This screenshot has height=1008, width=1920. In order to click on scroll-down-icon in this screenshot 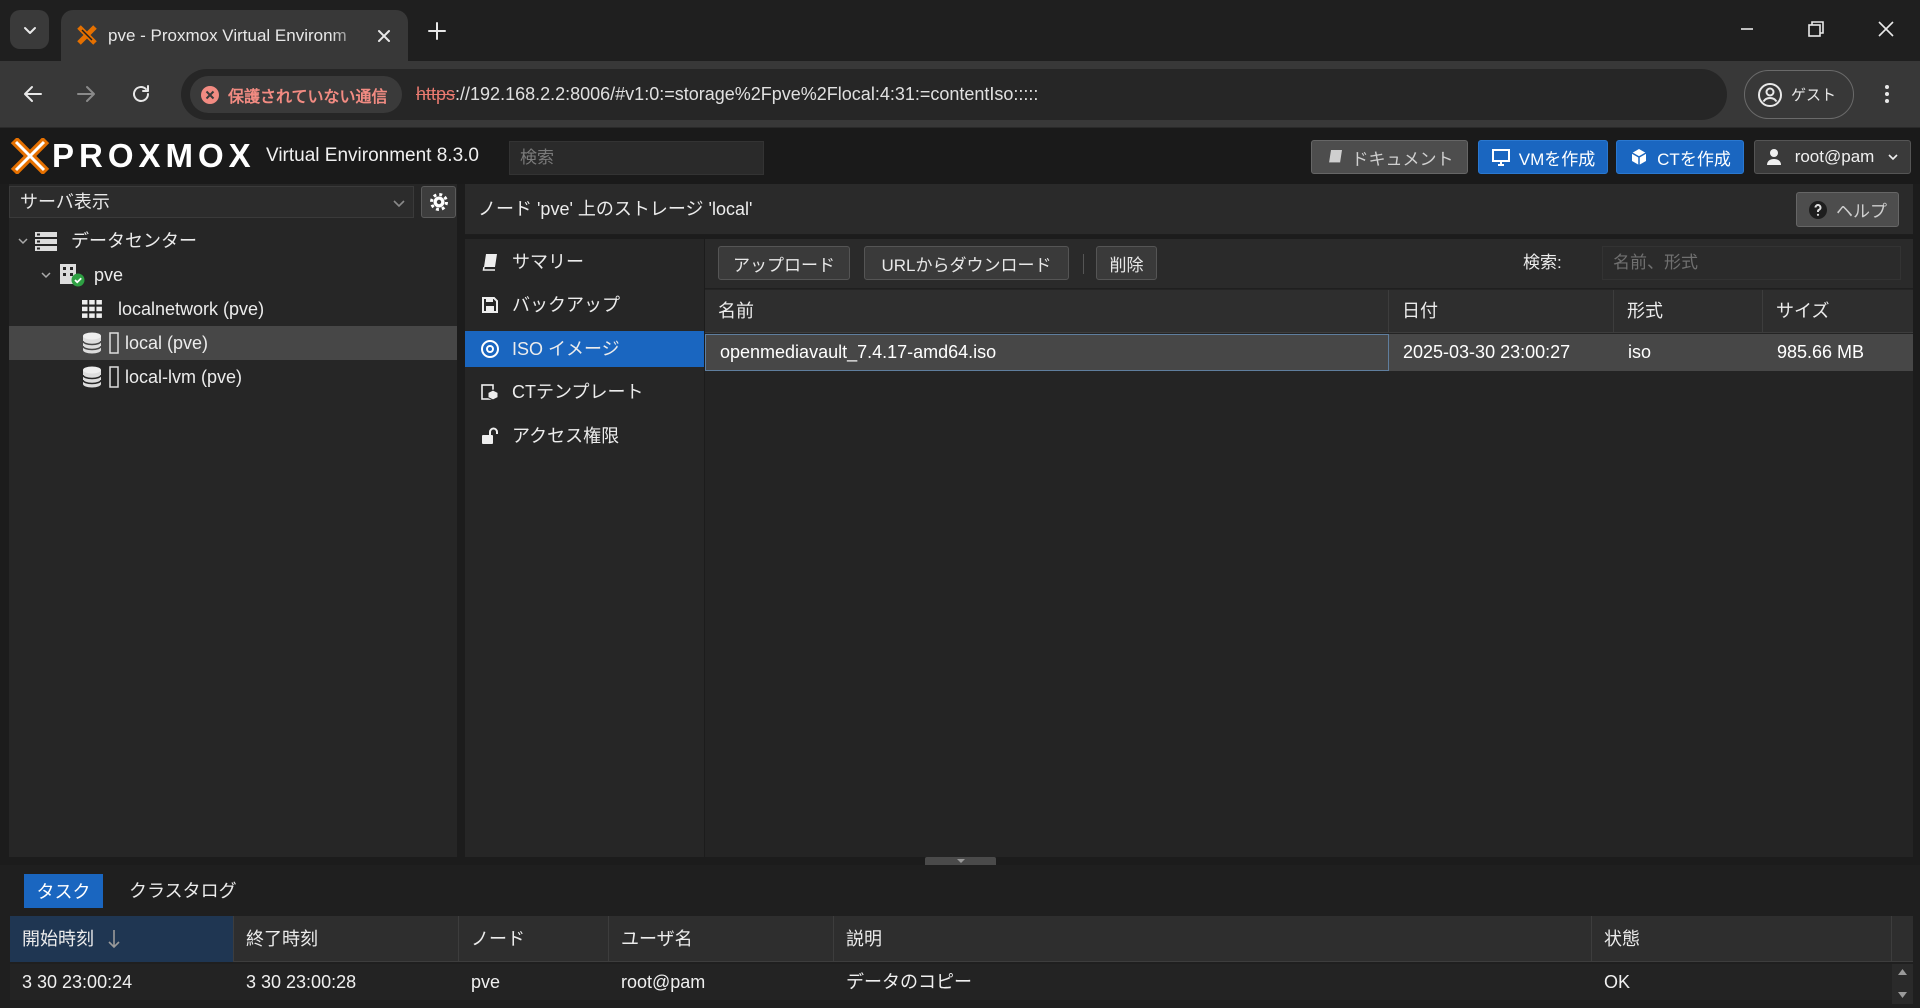, I will do `click(1902, 995)`.